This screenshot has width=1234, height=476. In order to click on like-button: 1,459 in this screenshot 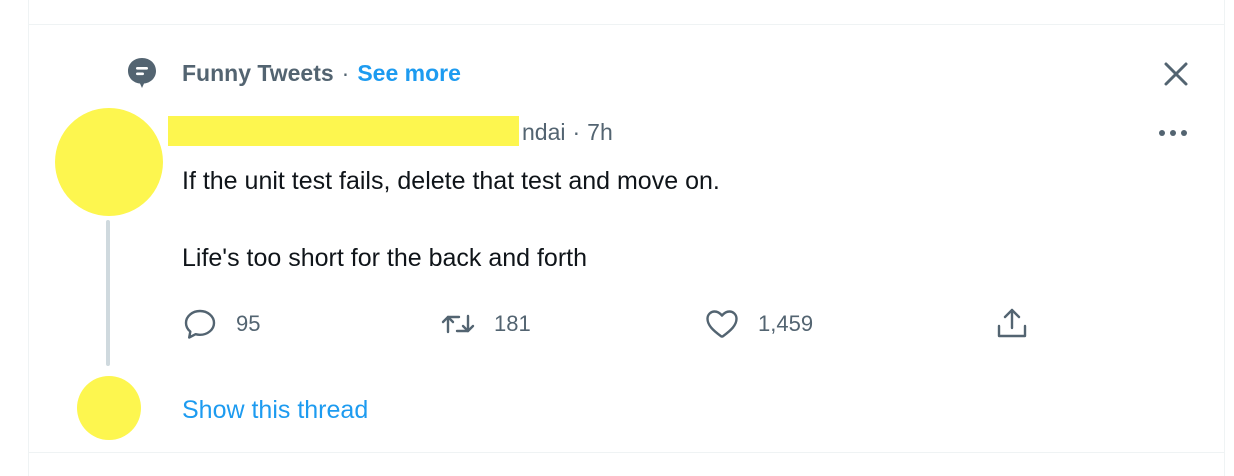, I will do `click(758, 324)`.